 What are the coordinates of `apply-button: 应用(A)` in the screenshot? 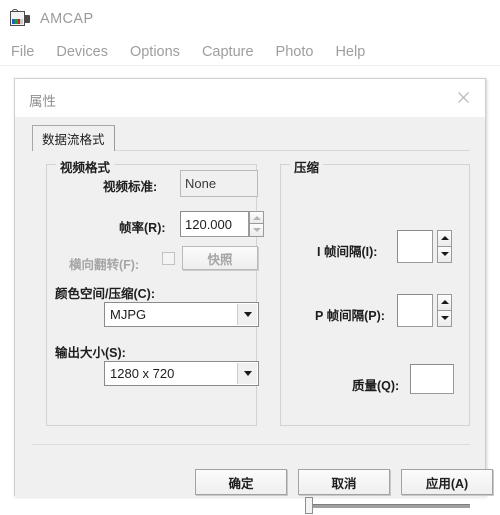 It's located at (447, 482).